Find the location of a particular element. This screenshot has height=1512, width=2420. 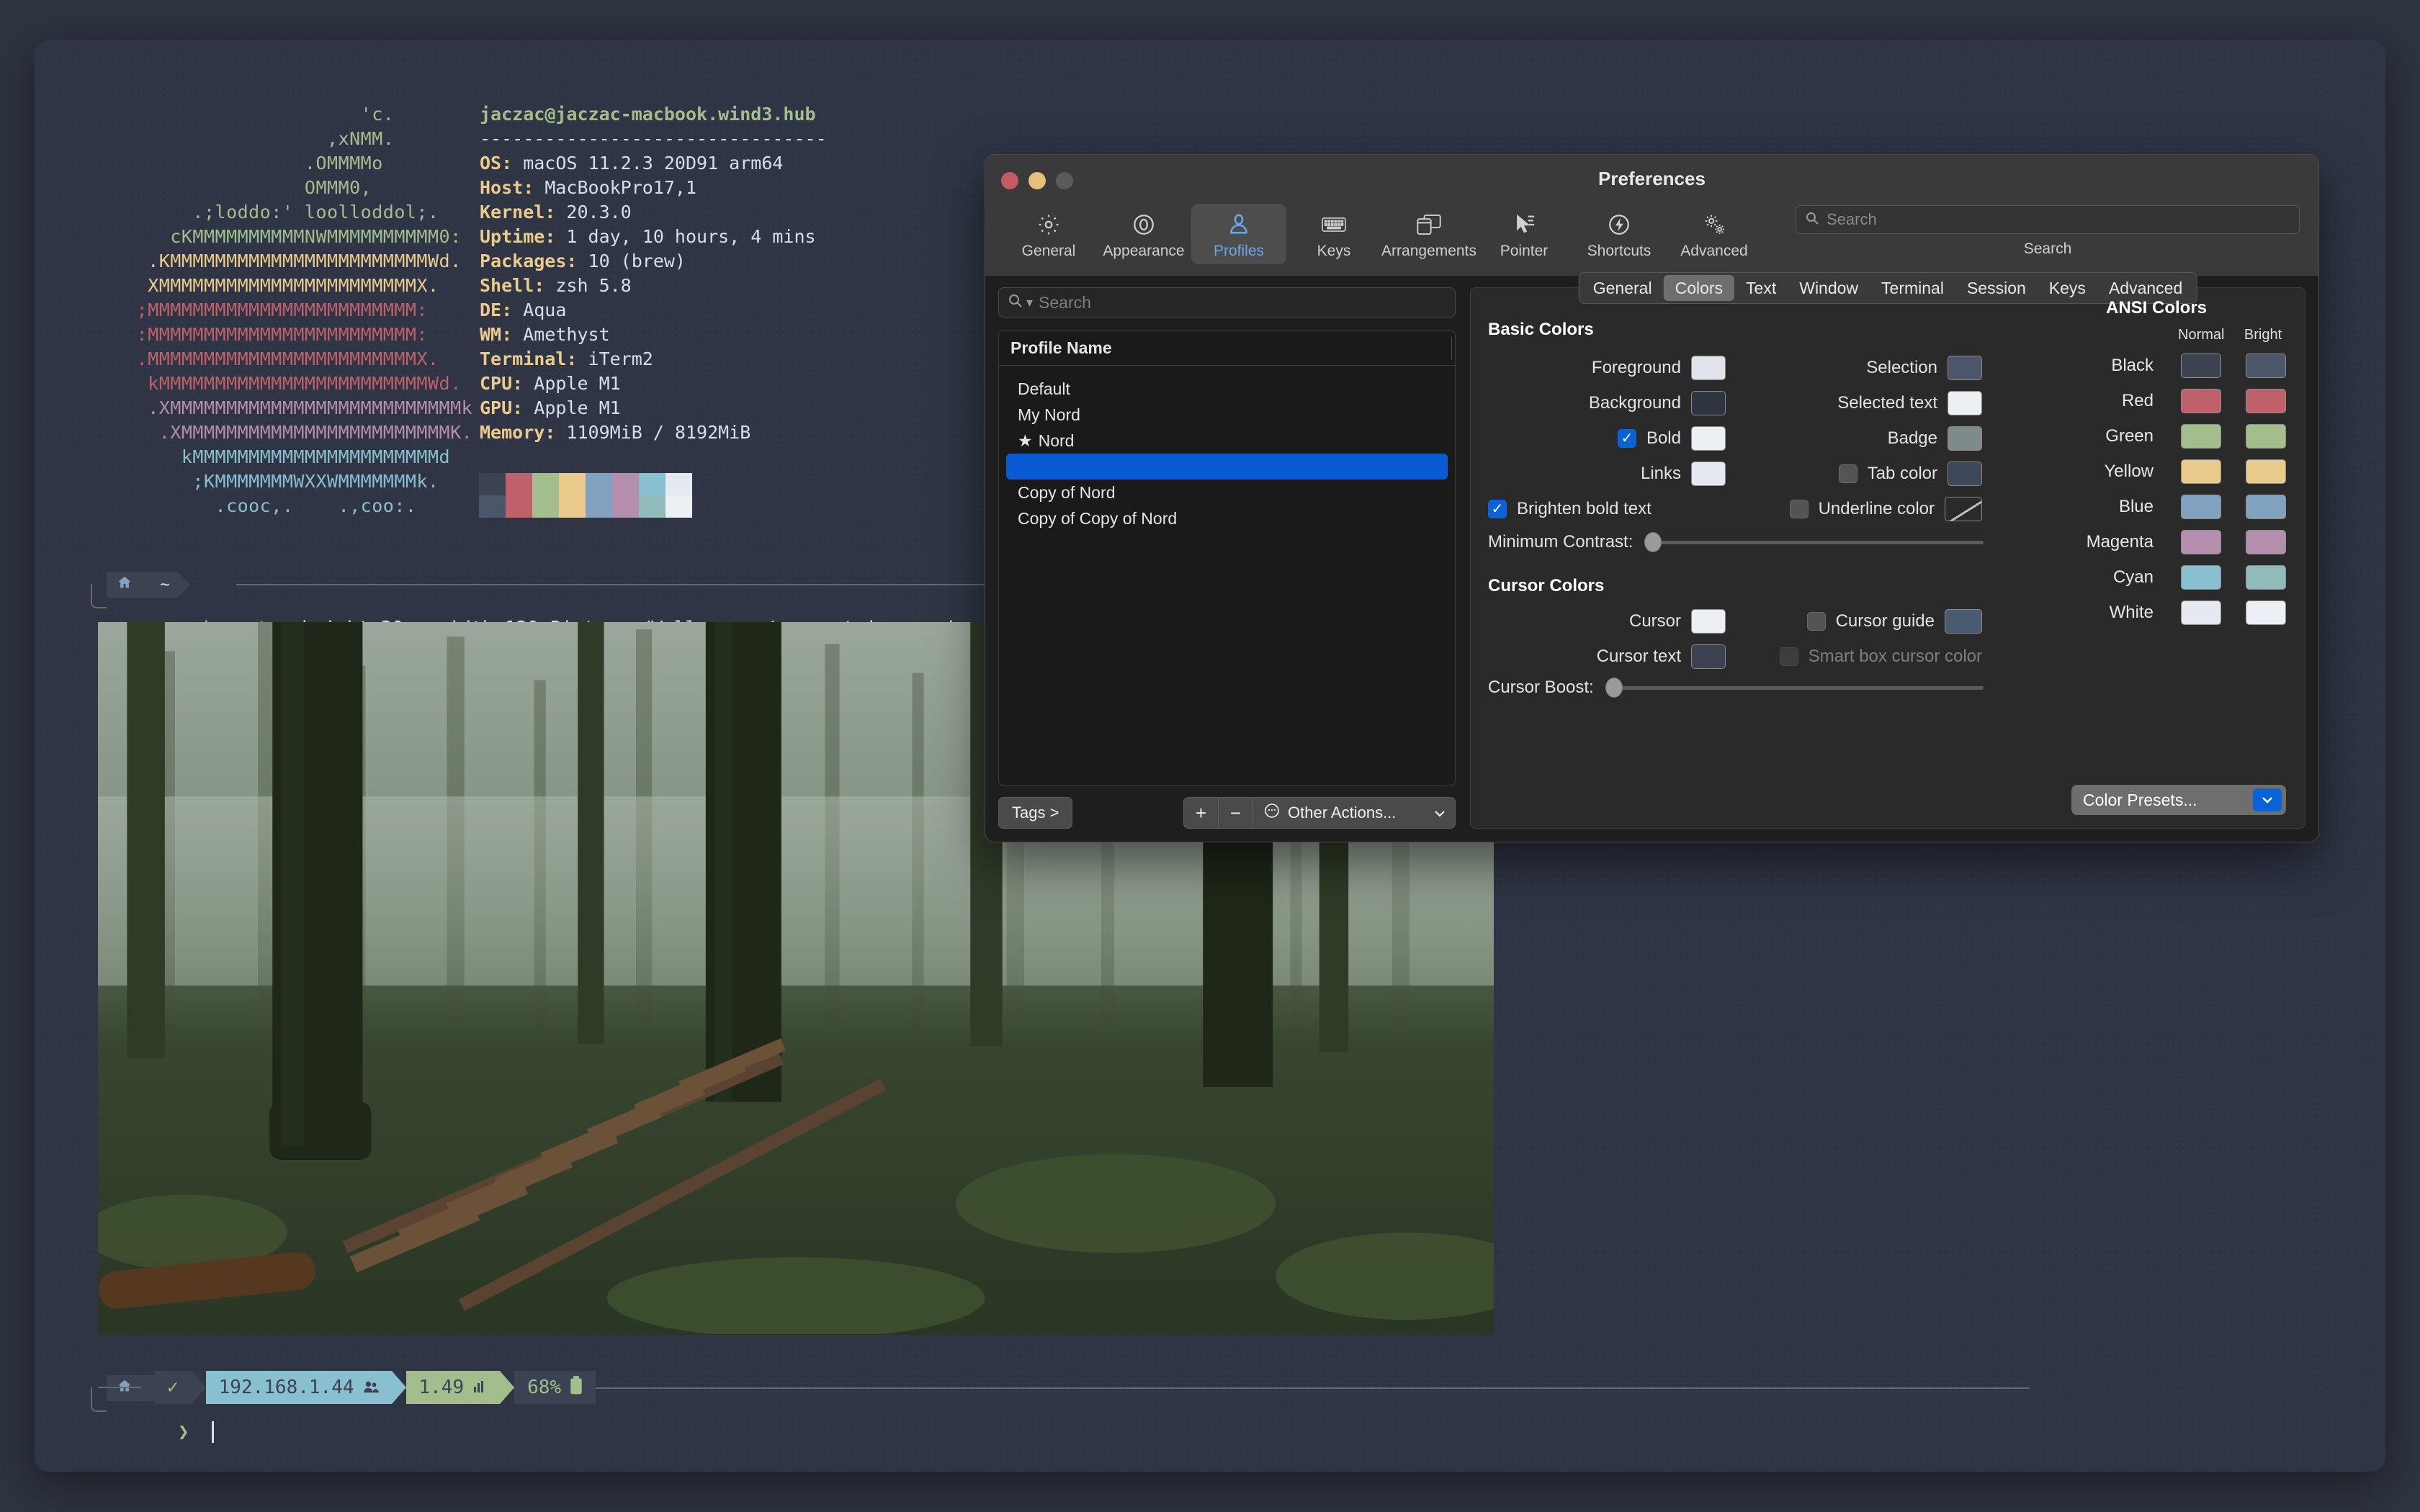

toolbar-item-pointer: Pointer is located at coordinates (1524, 234).